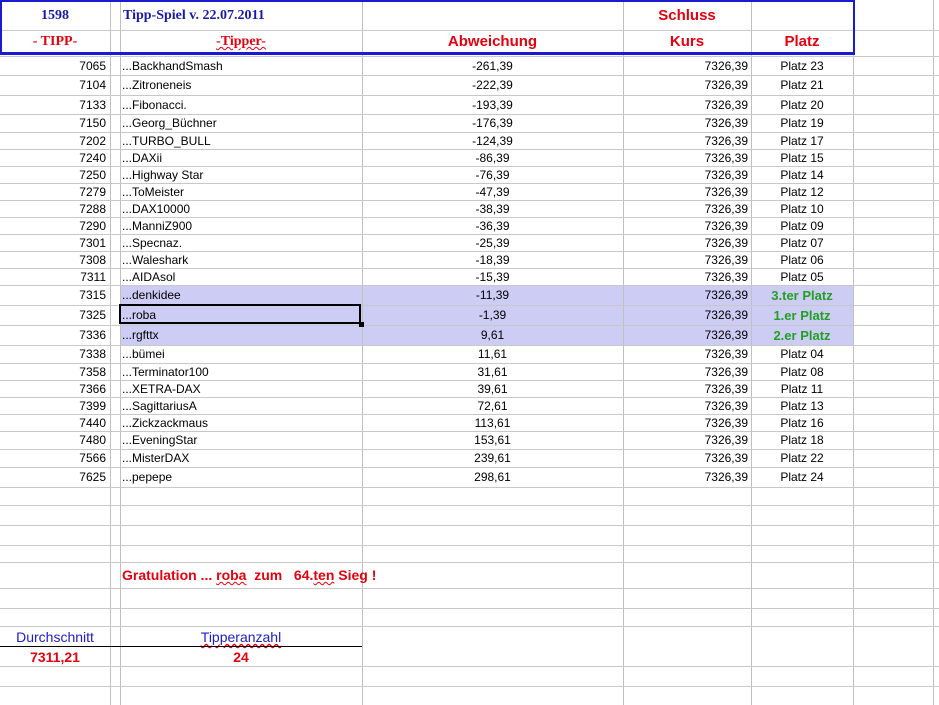 The height and width of the screenshot is (705, 939). I want to click on rank: Platz 20, so click(802, 105).